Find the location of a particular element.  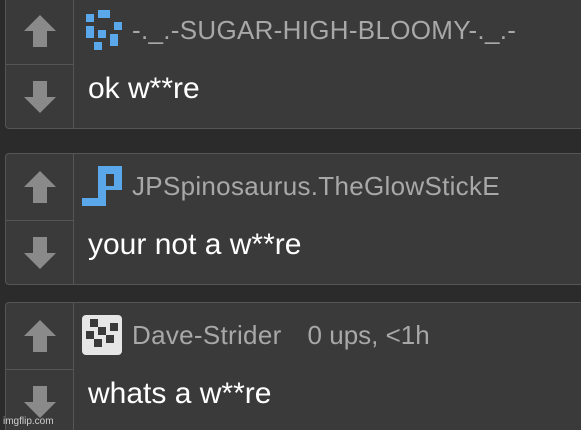

comment-header: JPSpinosaurus.TheGlowStickE is located at coordinates (291, 186).